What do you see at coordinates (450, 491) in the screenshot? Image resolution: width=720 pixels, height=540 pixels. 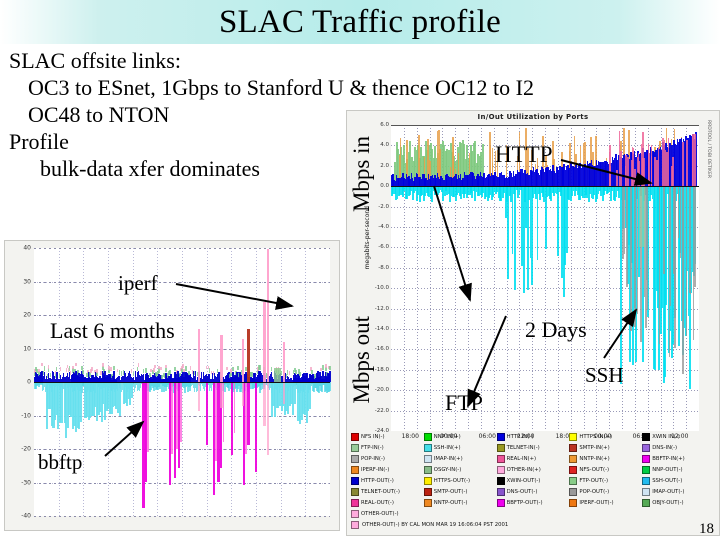 I see `legend-label: SMTP-OUT(-)` at bounding box center [450, 491].